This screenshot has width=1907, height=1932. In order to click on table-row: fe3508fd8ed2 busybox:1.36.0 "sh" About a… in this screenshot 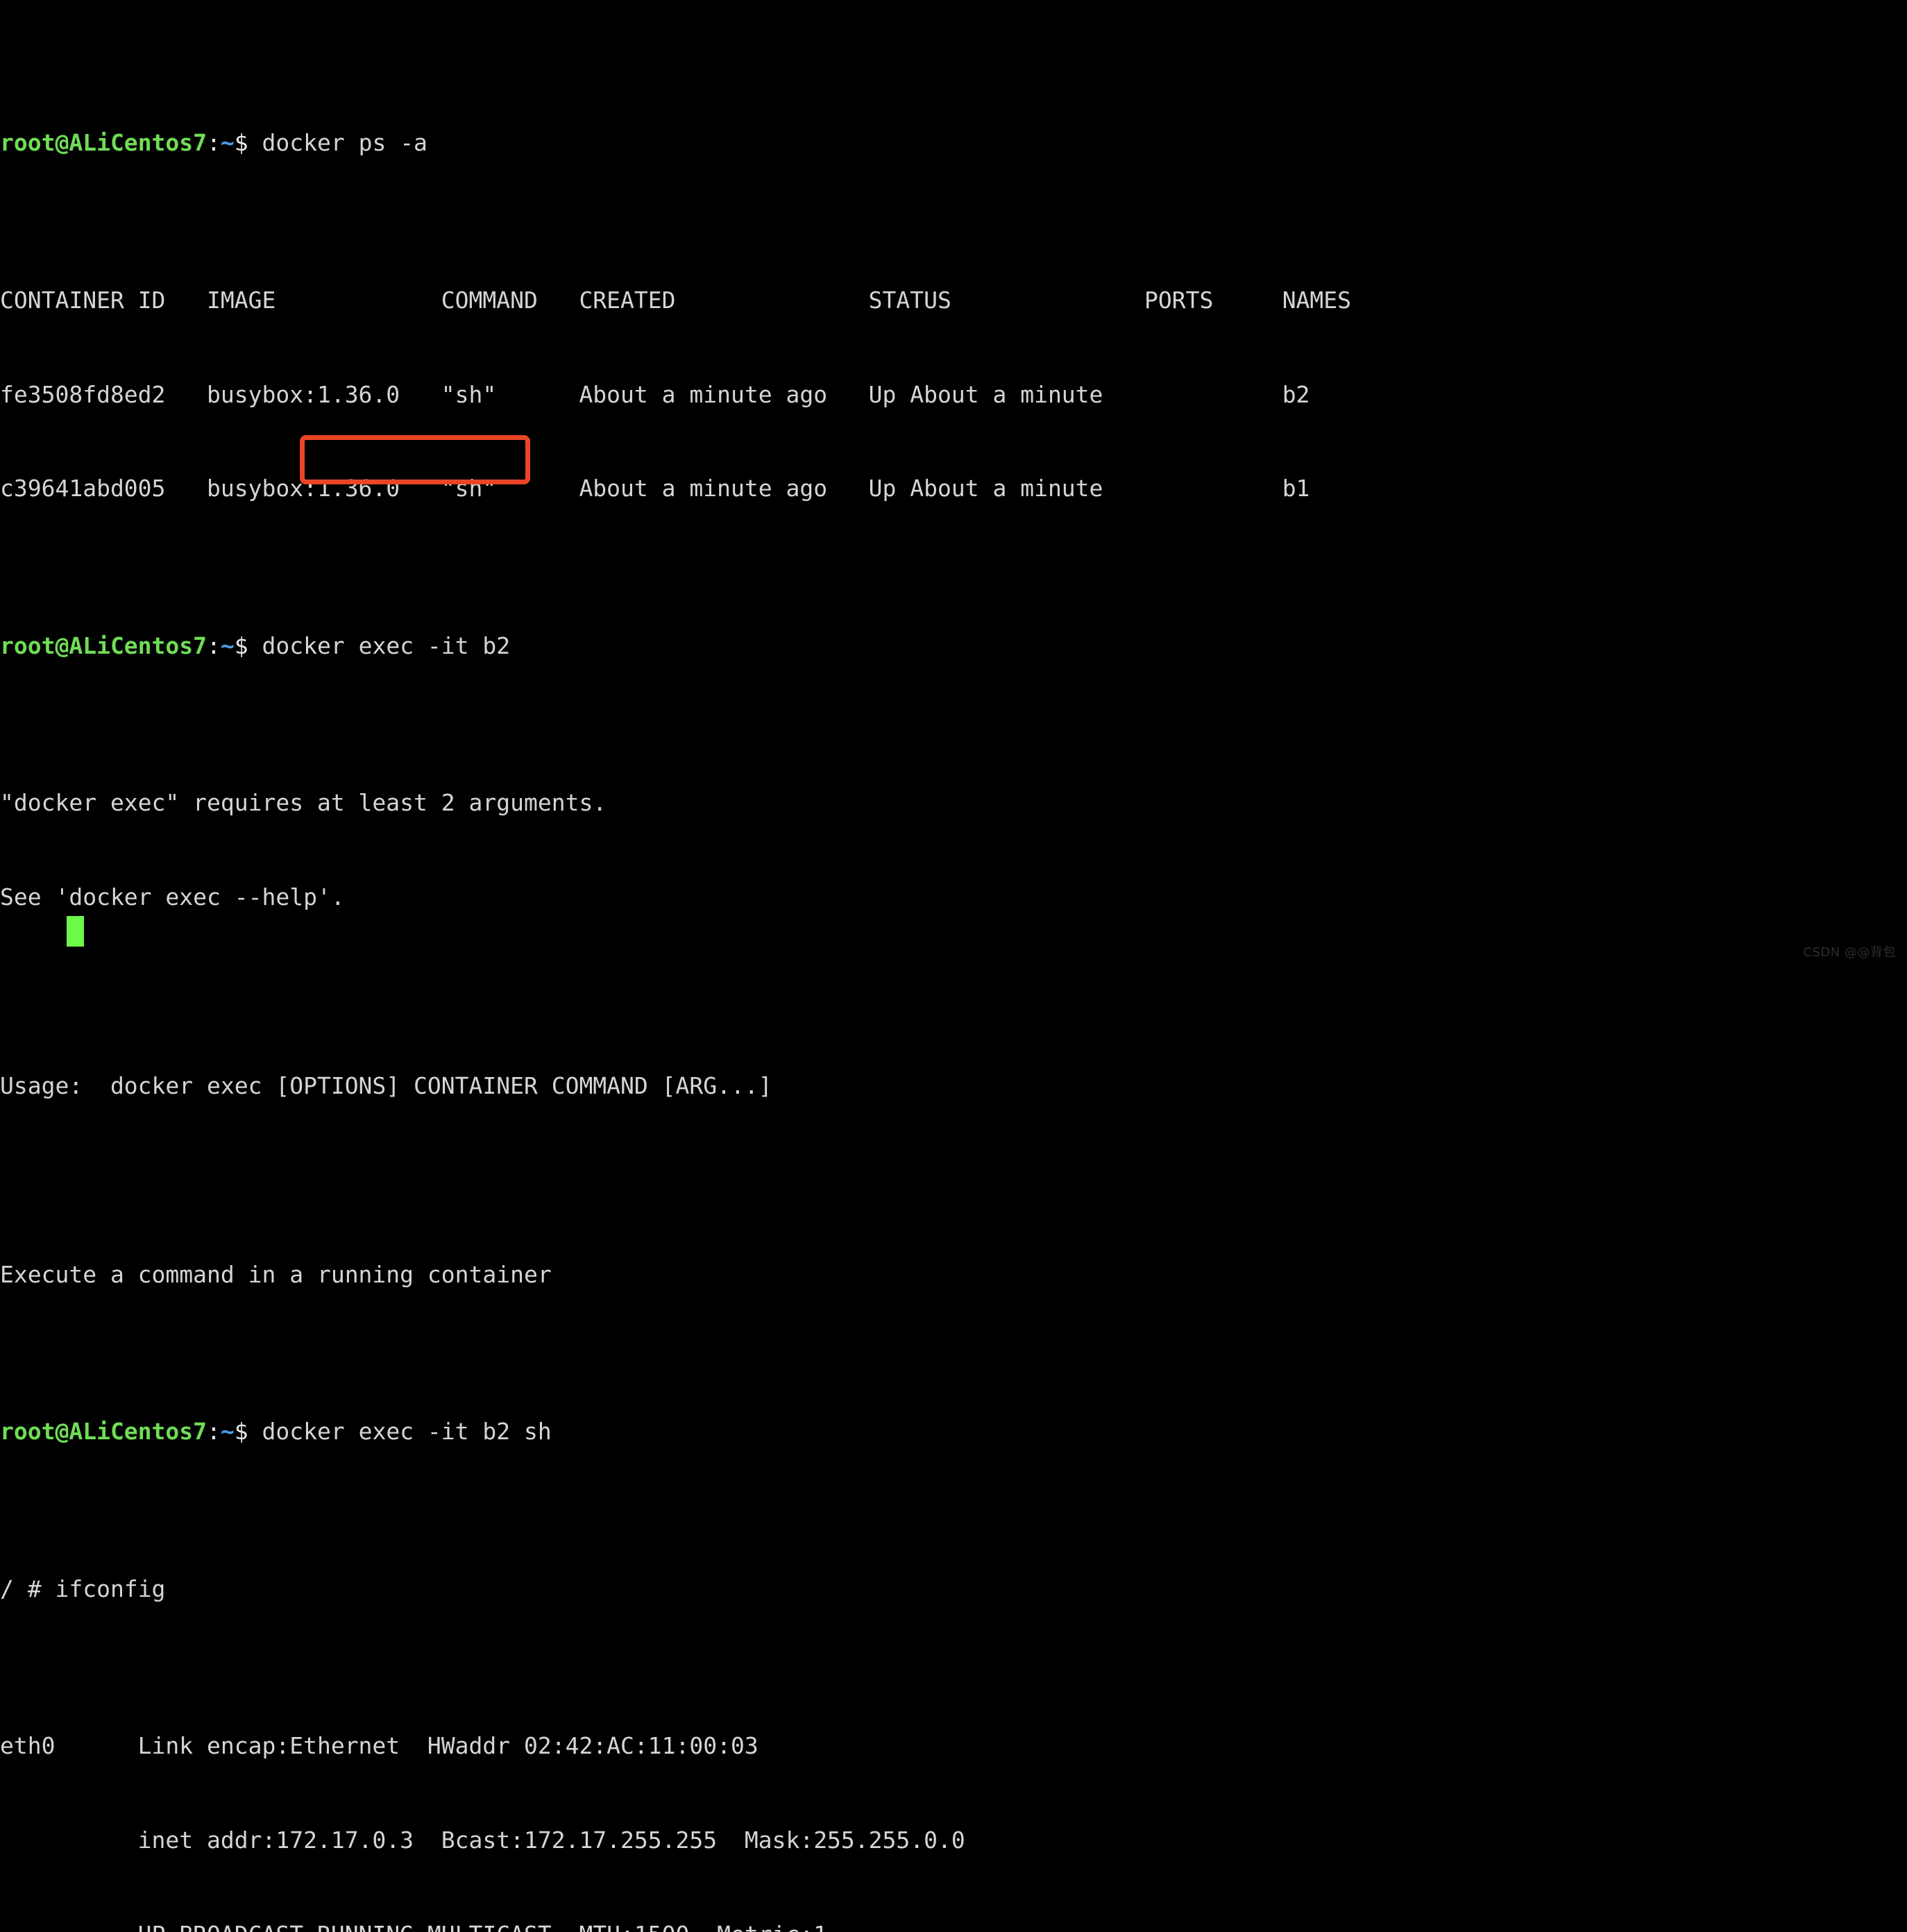, I will do `click(655, 394)`.